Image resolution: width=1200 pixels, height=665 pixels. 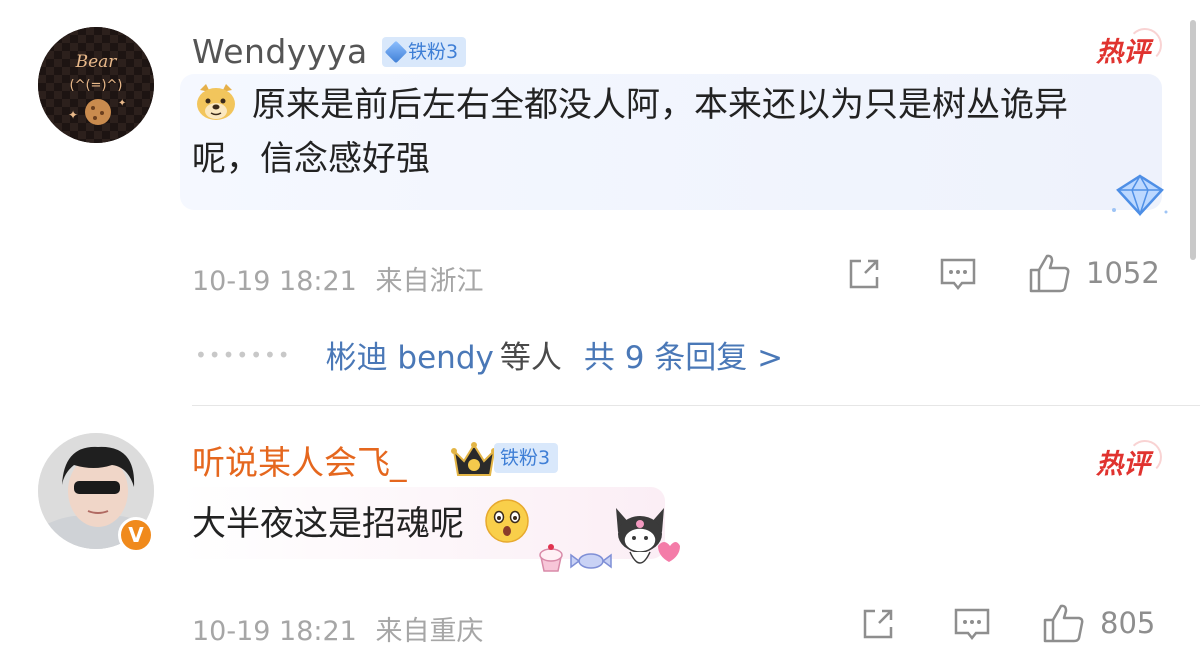 I want to click on comment-meta: 10-19 18:21 来自浙江, so click(x=337, y=278).